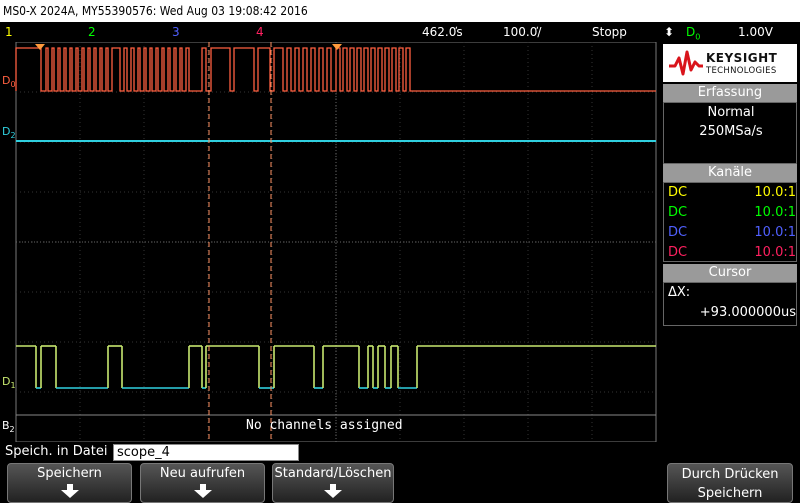 Image resolution: width=800 pixels, height=503 pixels. I want to click on d0-trace, so click(335, 69).